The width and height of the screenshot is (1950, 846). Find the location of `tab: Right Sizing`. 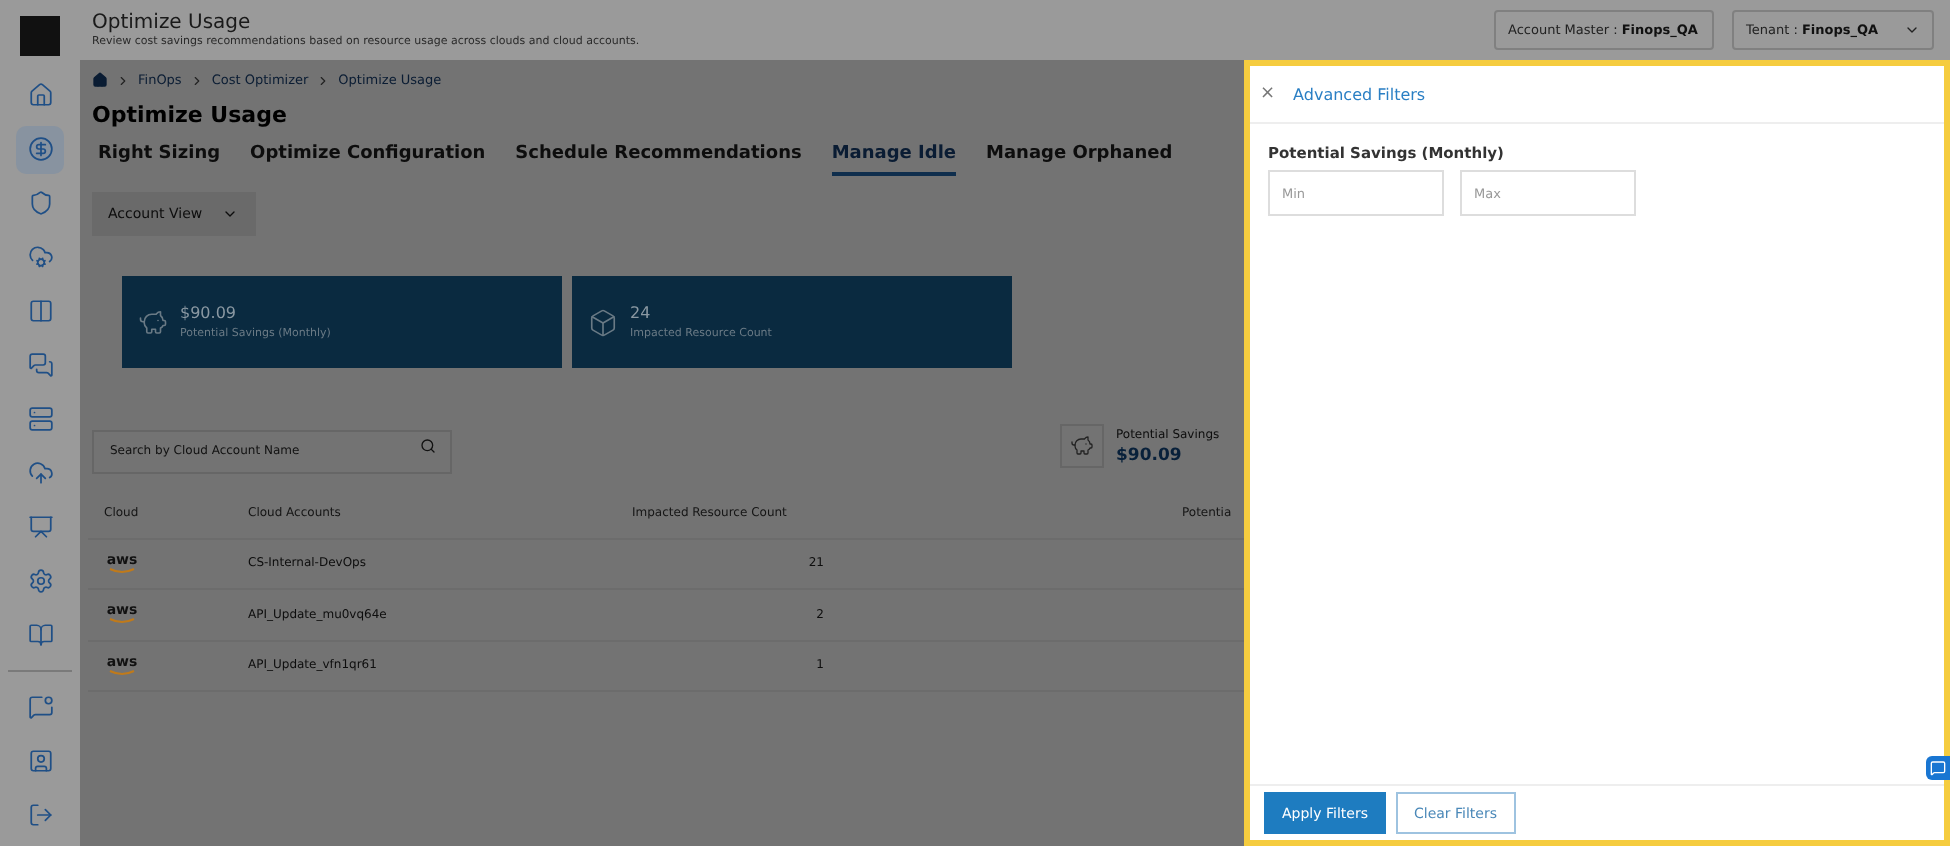

tab: Right Sizing is located at coordinates (159, 160).